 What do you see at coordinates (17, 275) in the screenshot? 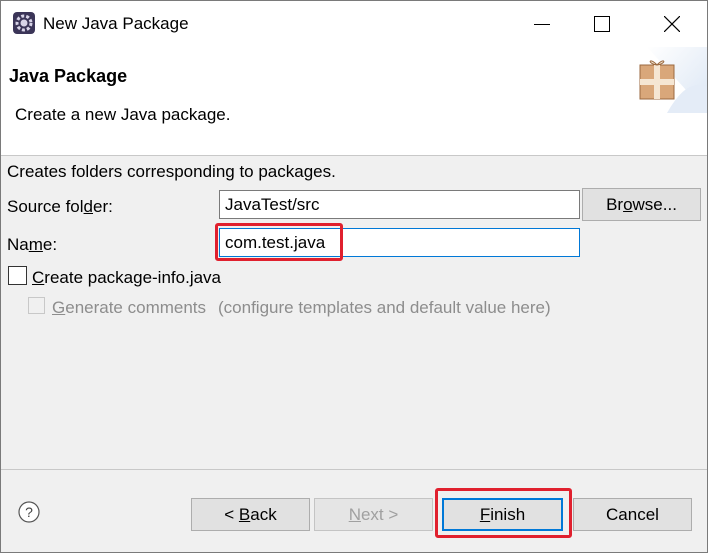
I see `create-package-info-checkbox` at bounding box center [17, 275].